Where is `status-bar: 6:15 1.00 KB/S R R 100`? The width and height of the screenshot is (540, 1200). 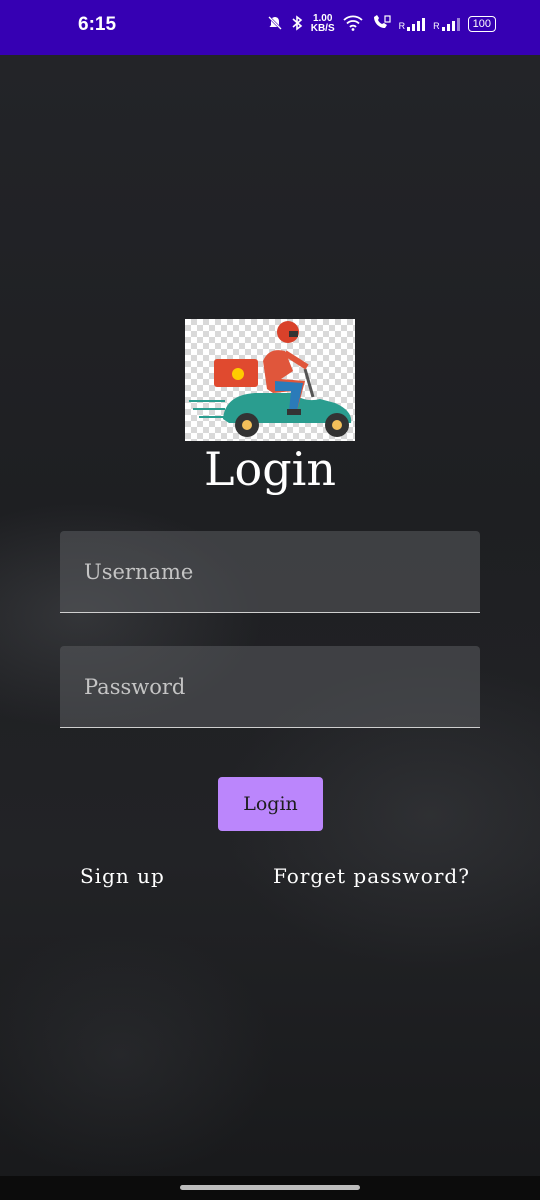 status-bar: 6:15 1.00 KB/S R R 100 is located at coordinates (270, 27).